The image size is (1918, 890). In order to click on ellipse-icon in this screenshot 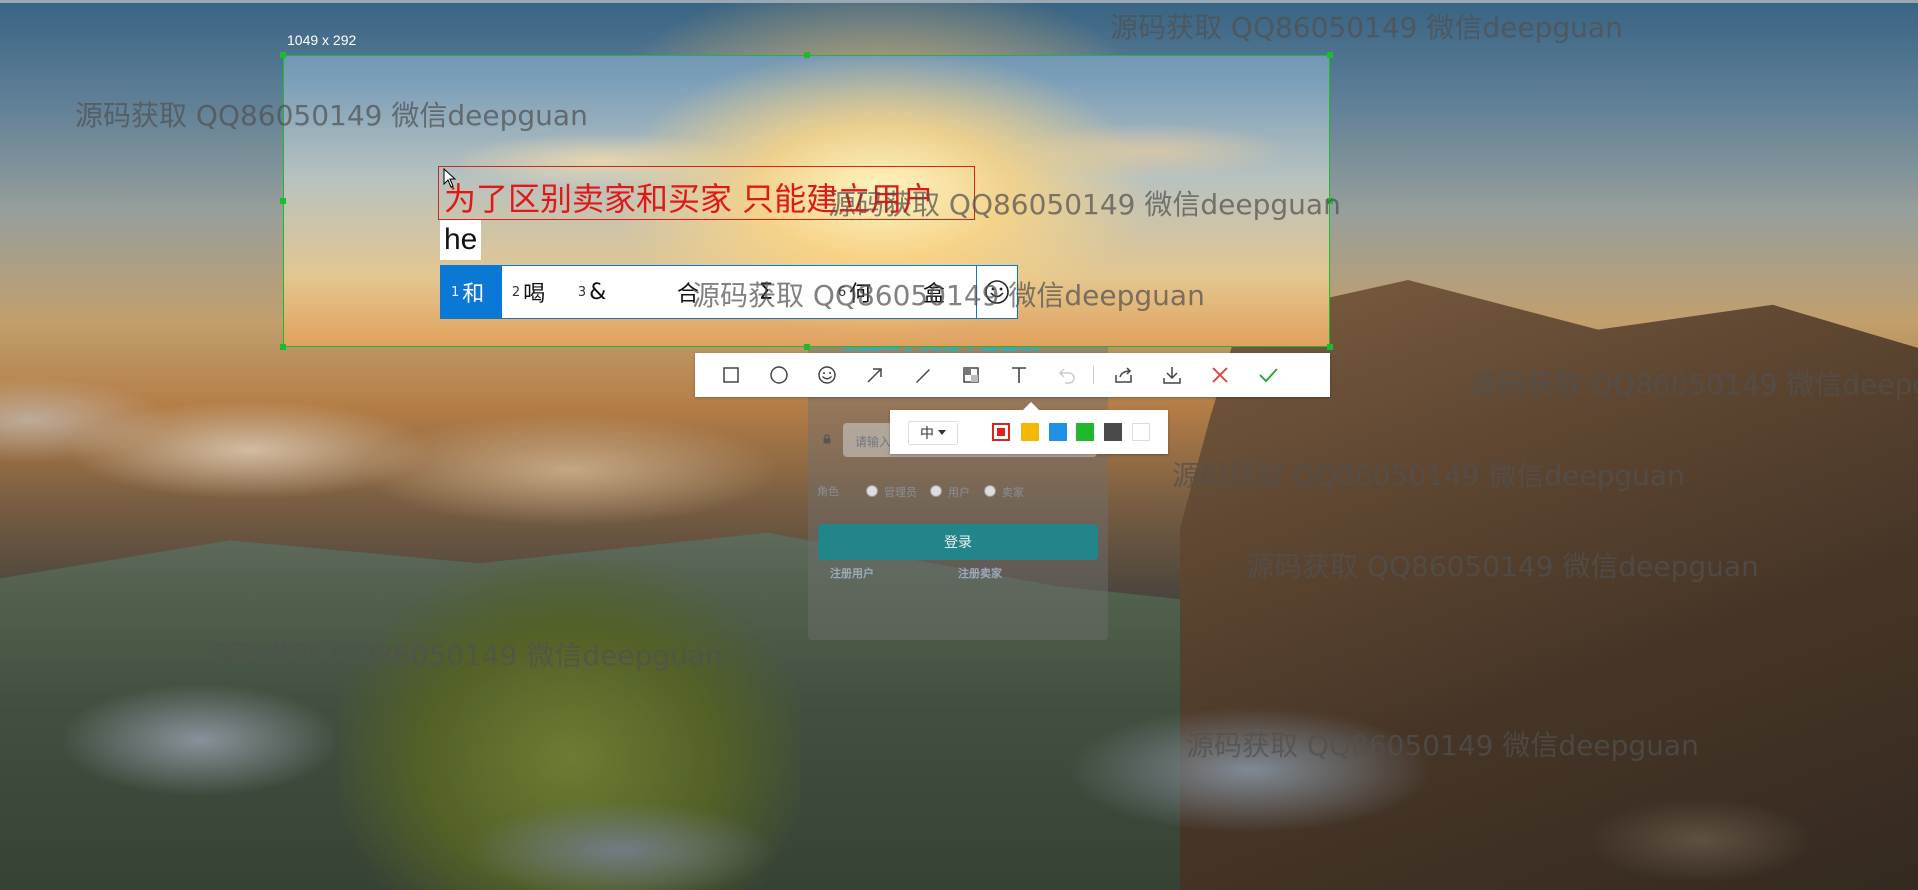, I will do `click(779, 375)`.